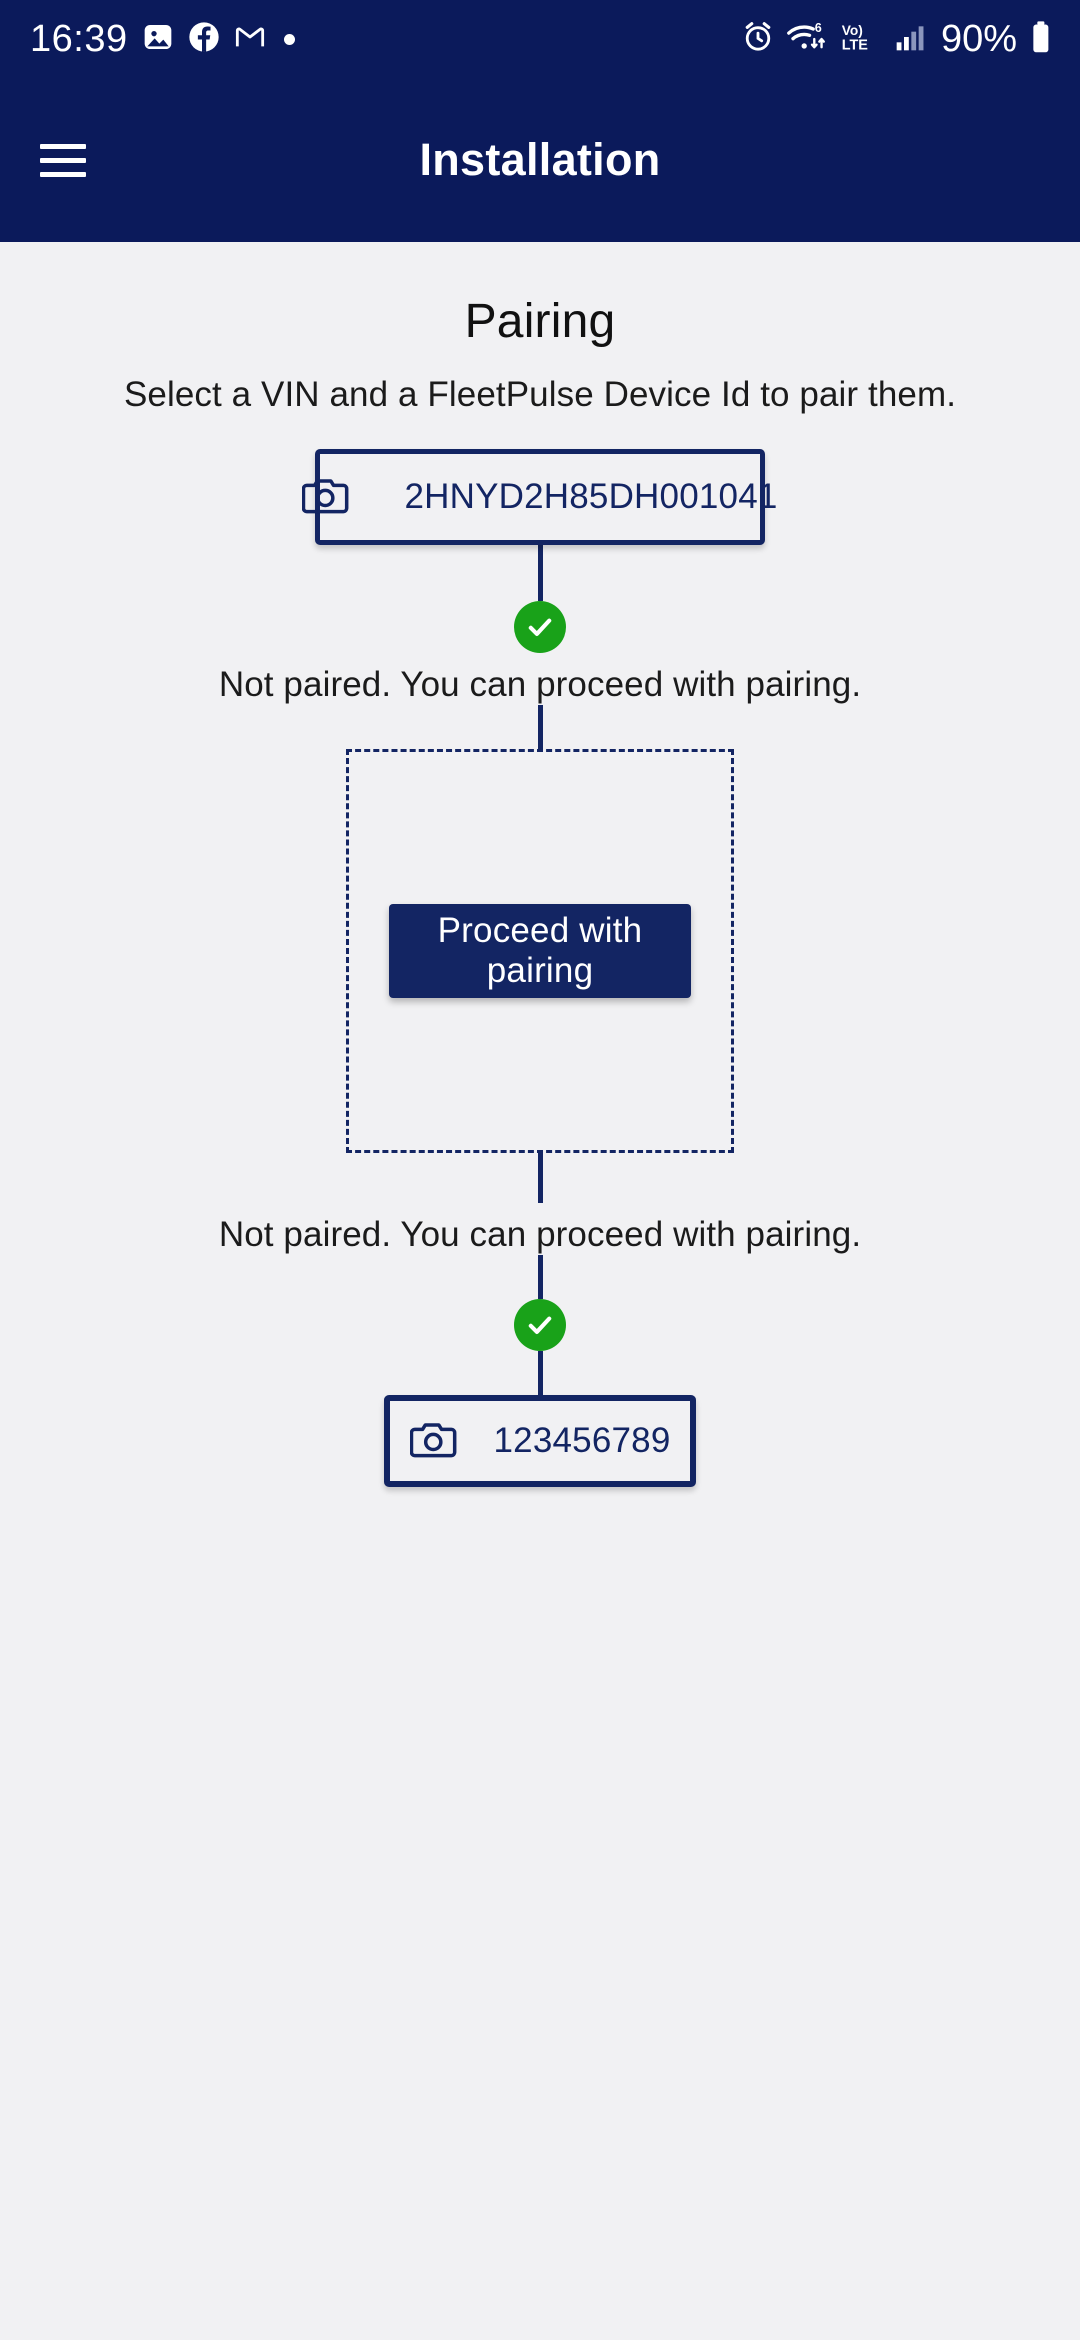 This screenshot has height=2340, width=1080. I want to click on hamburger-menu-icon, so click(63, 160).